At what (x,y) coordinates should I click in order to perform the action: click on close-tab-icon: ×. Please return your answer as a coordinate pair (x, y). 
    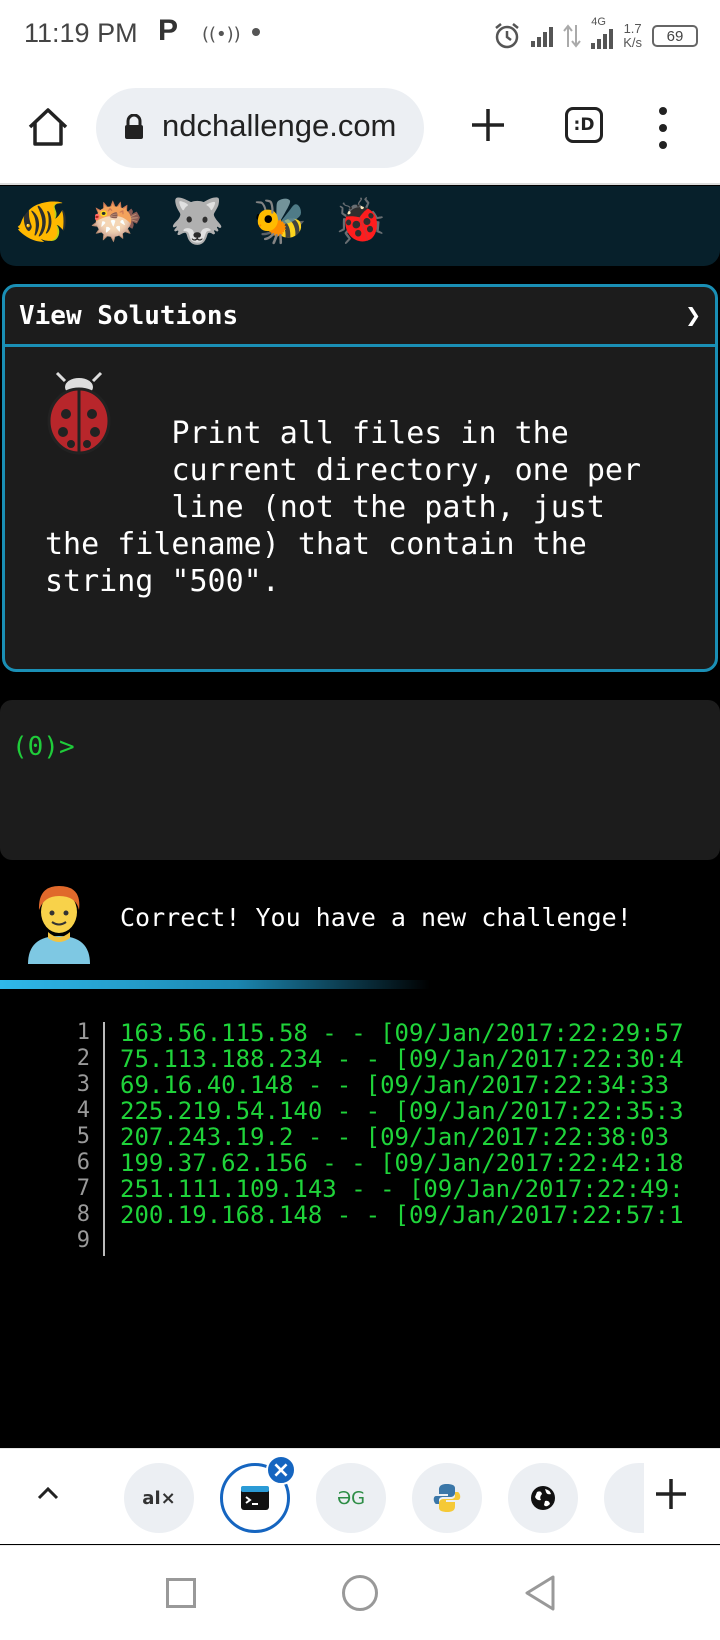
    Looking at the image, I should click on (281, 1470).